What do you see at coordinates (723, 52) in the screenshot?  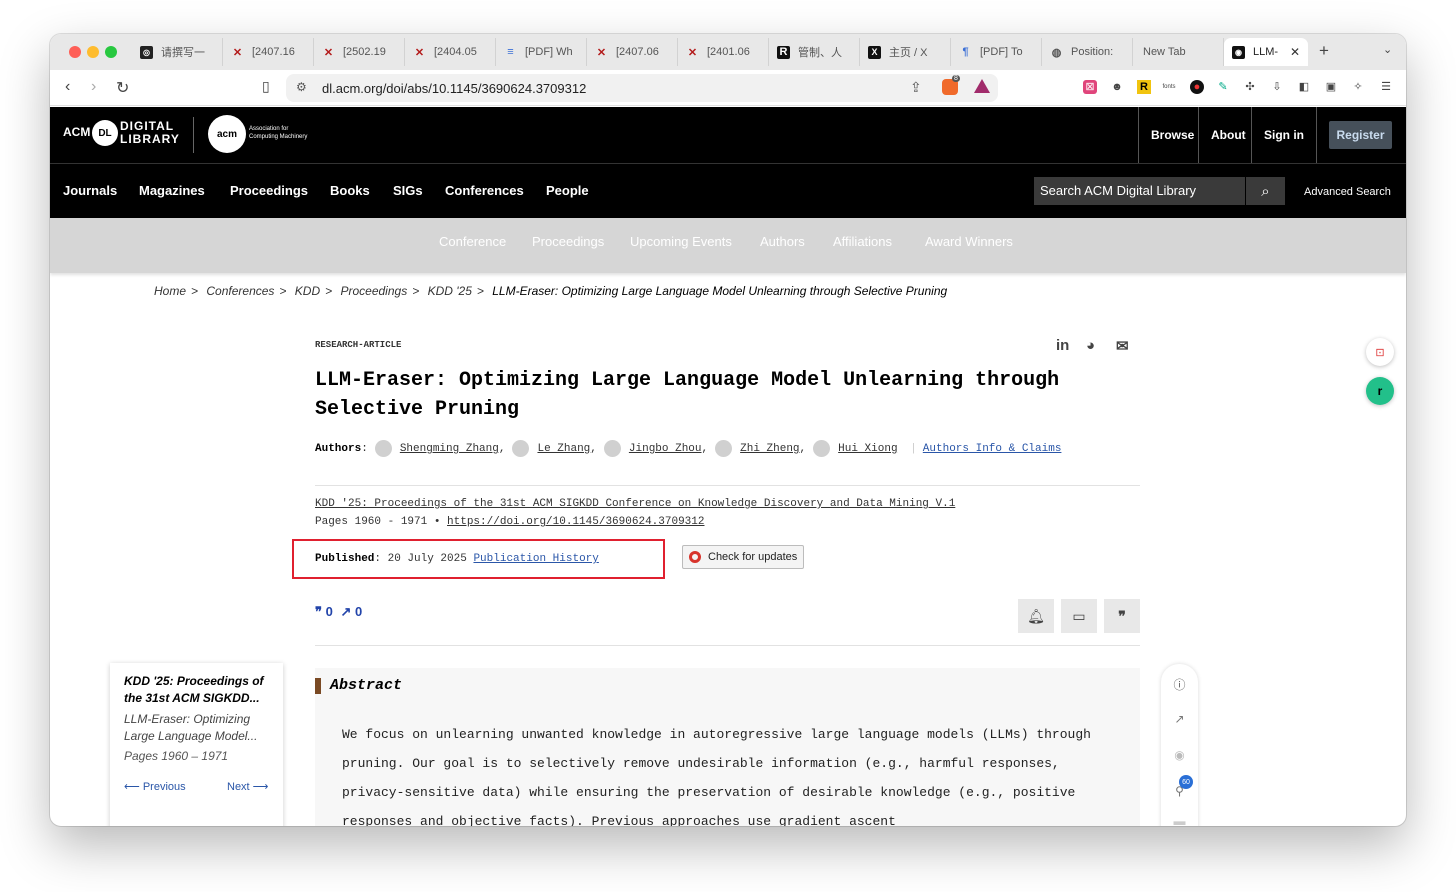 I see `browser-tab: ✕ [2401.06` at bounding box center [723, 52].